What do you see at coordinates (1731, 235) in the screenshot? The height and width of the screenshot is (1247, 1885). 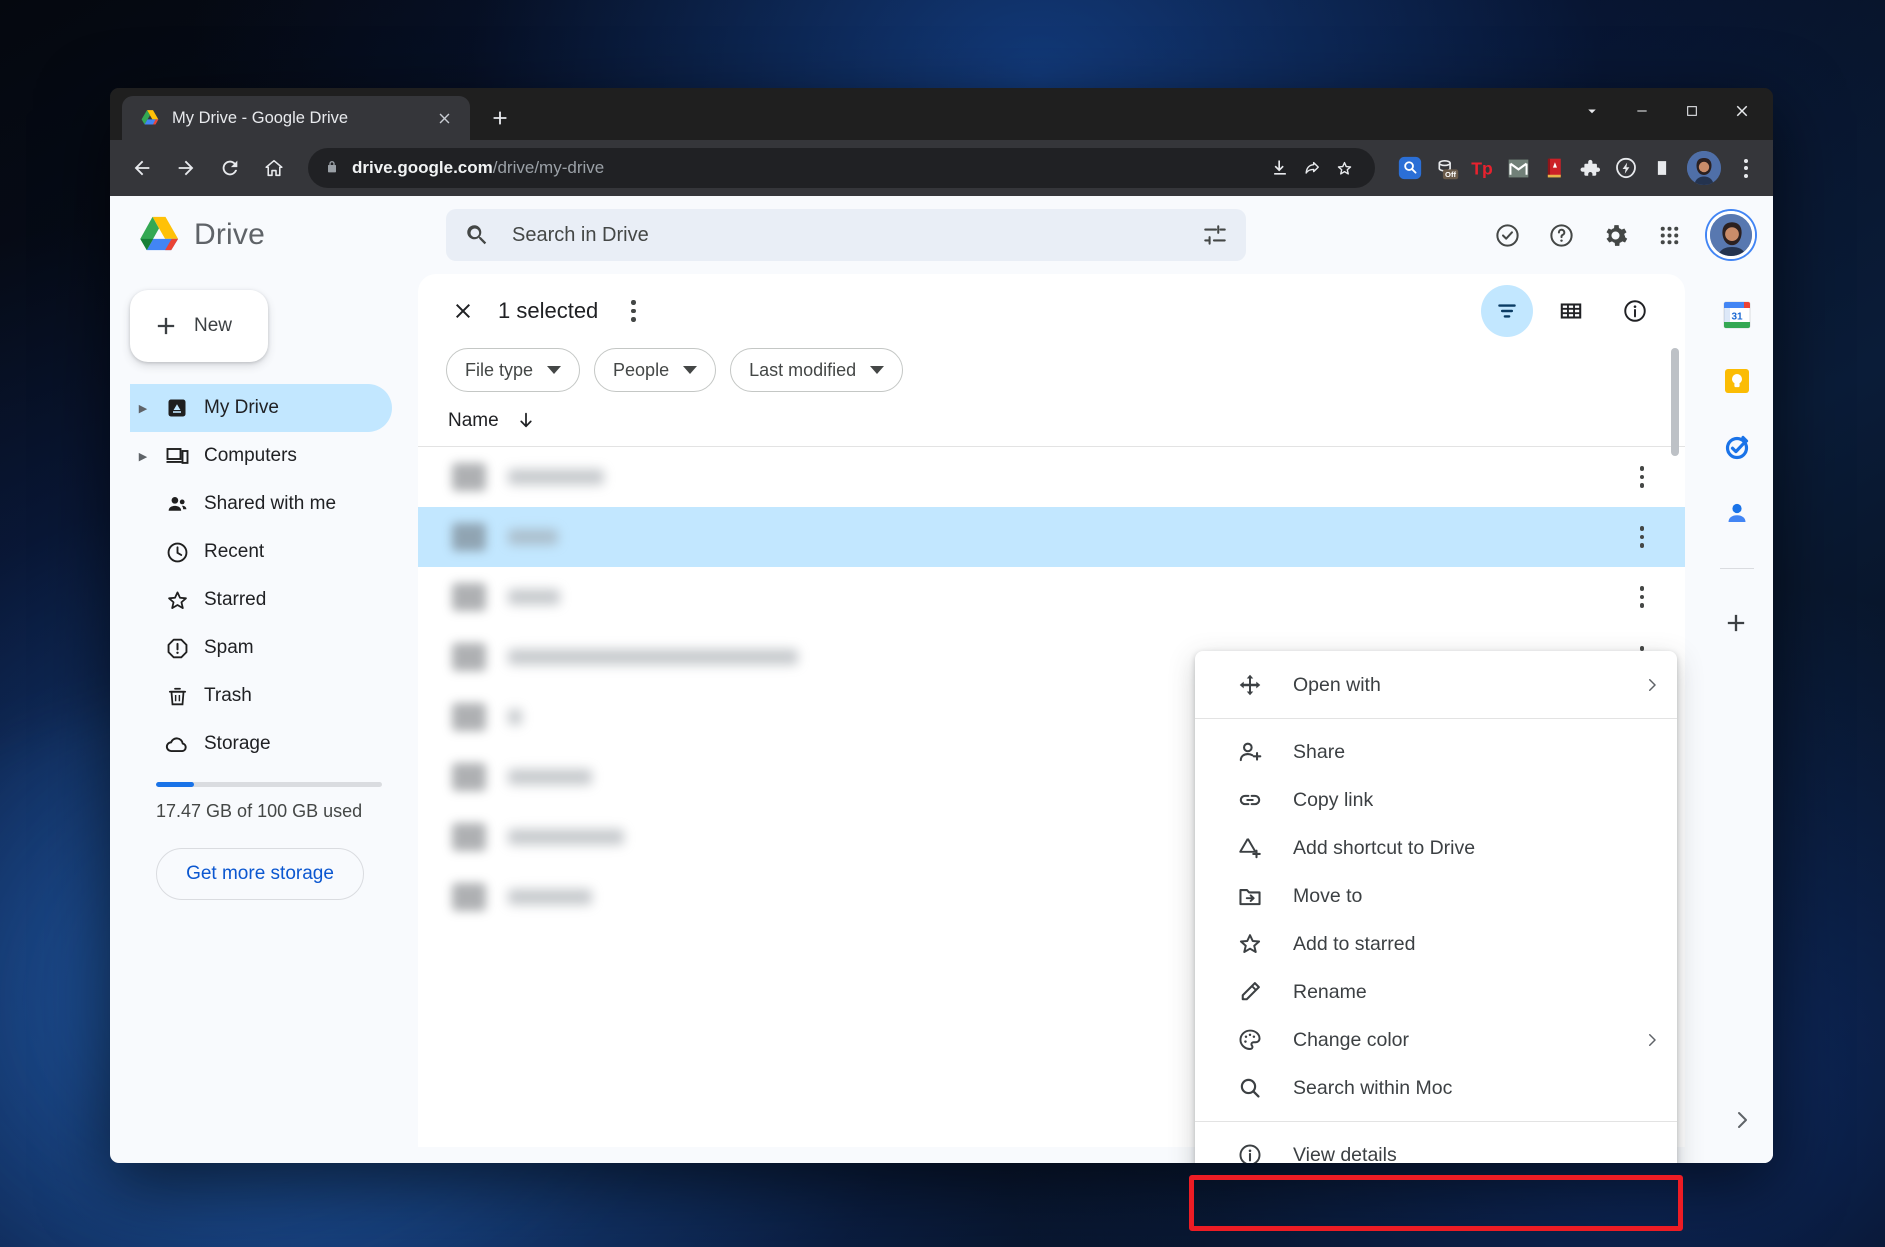 I see `account-avatar` at bounding box center [1731, 235].